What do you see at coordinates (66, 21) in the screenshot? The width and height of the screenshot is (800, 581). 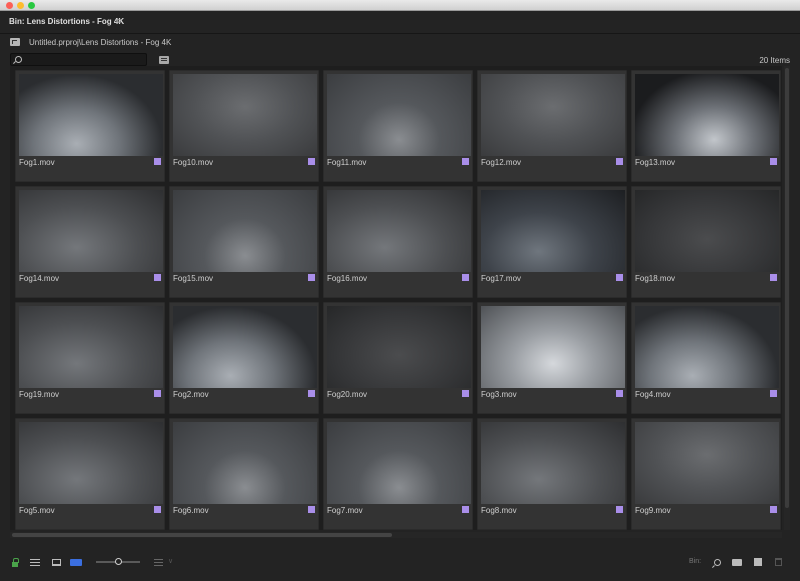 I see `panel-tab-title: Bin: Lens Distortions - Fog 4K` at bounding box center [66, 21].